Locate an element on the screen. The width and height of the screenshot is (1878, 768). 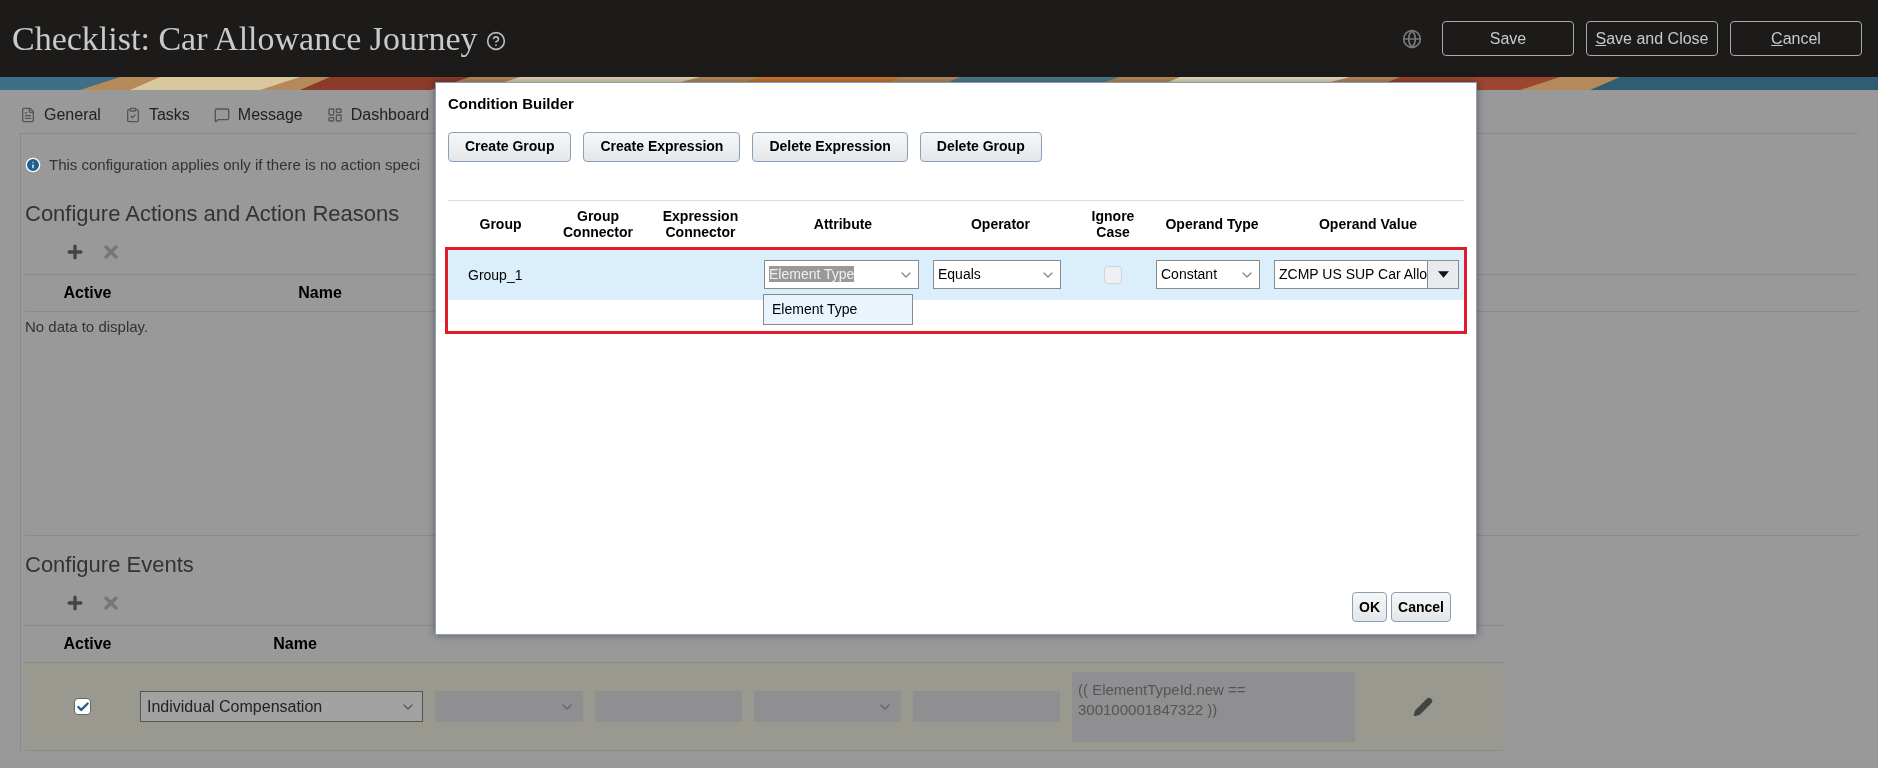
column-header: Operand Value is located at coordinates (1367, 223).